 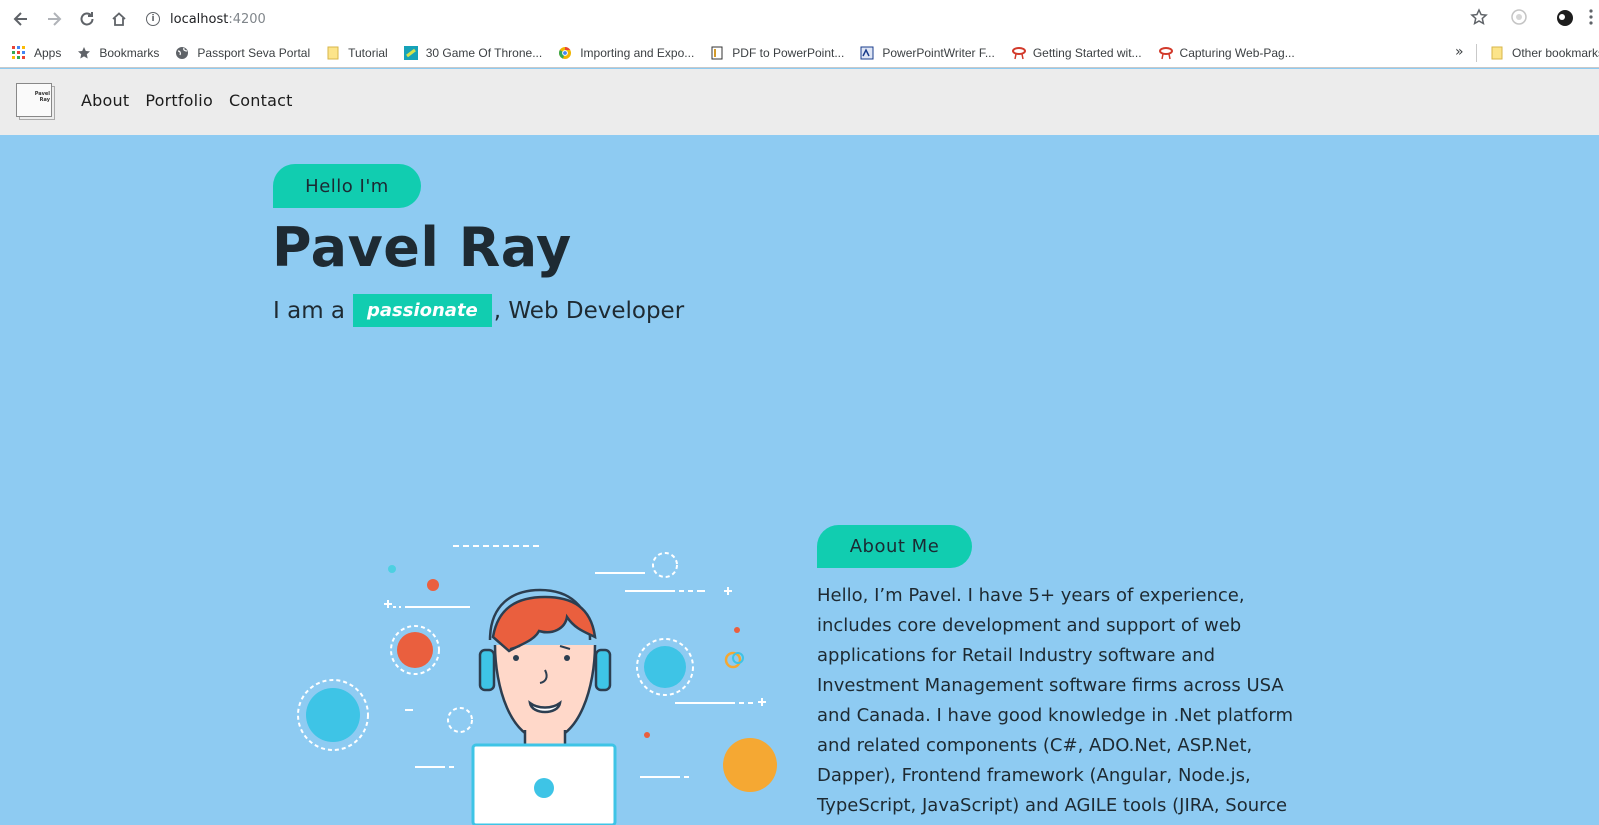 What do you see at coordinates (1519, 17) in the screenshot?
I see `extension-icon` at bounding box center [1519, 17].